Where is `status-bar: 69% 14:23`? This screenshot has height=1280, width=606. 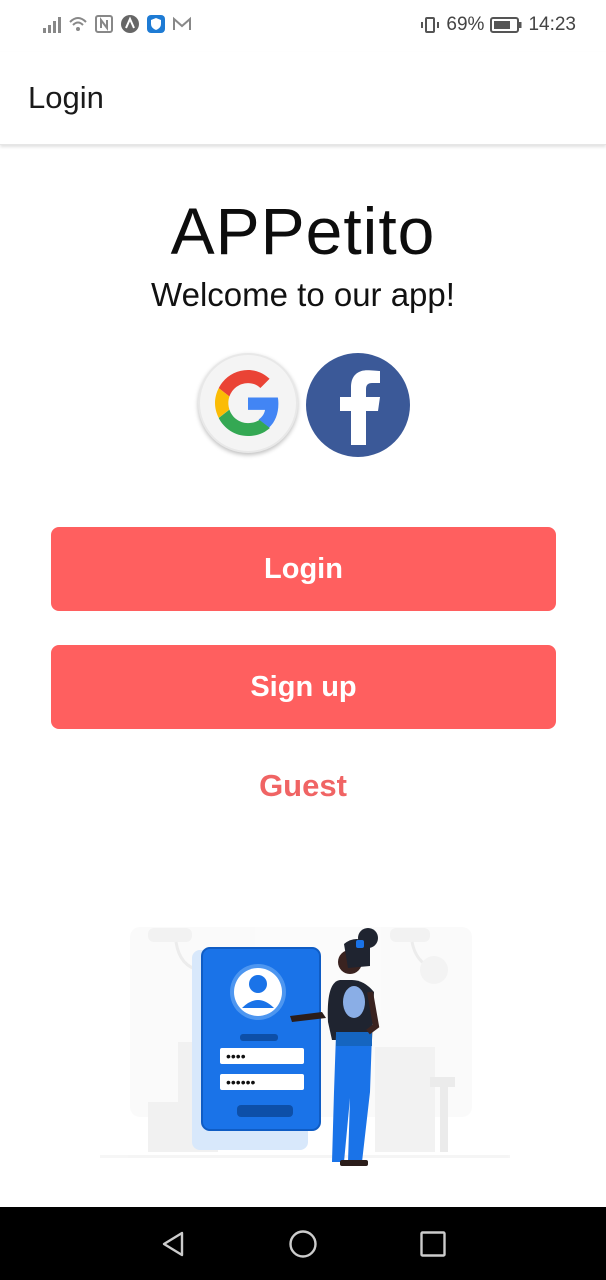
status-bar: 69% 14:23 is located at coordinates (303, 26).